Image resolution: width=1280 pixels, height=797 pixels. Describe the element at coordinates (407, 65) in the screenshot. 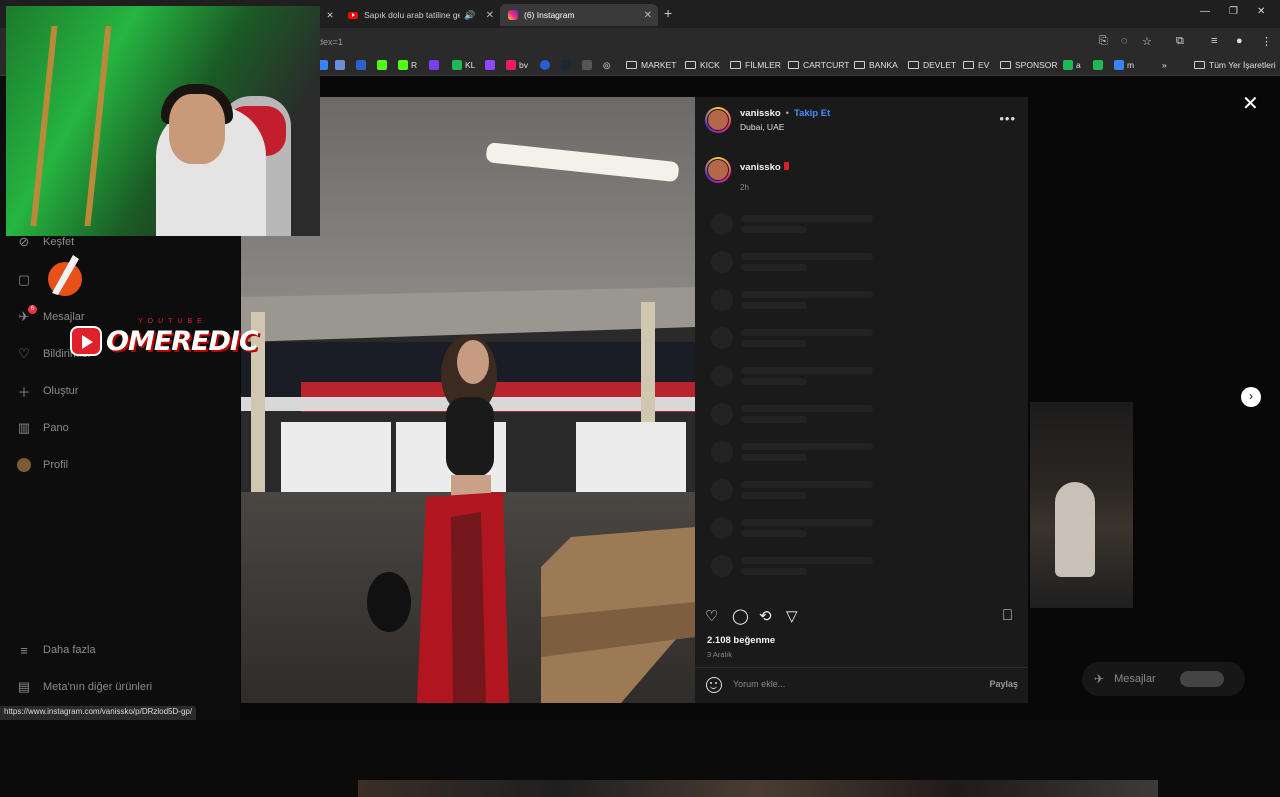

I see `bookmark-r: R` at that location.